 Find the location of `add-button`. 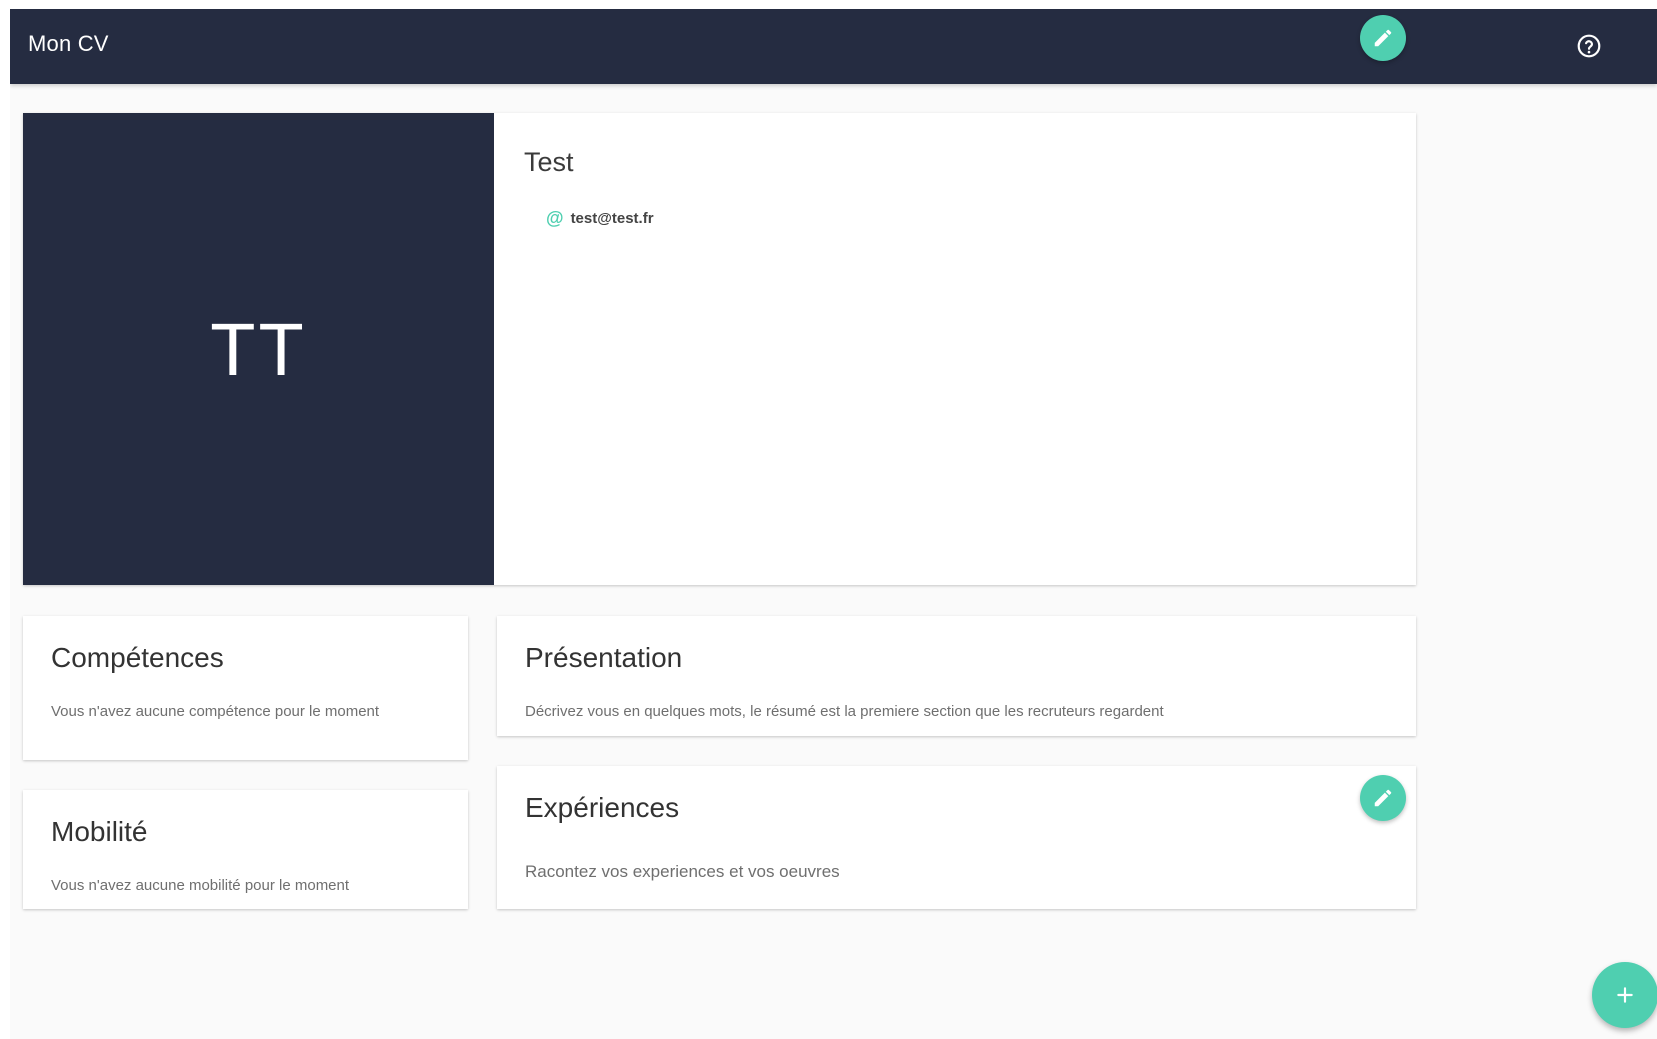

add-button is located at coordinates (1624, 995).